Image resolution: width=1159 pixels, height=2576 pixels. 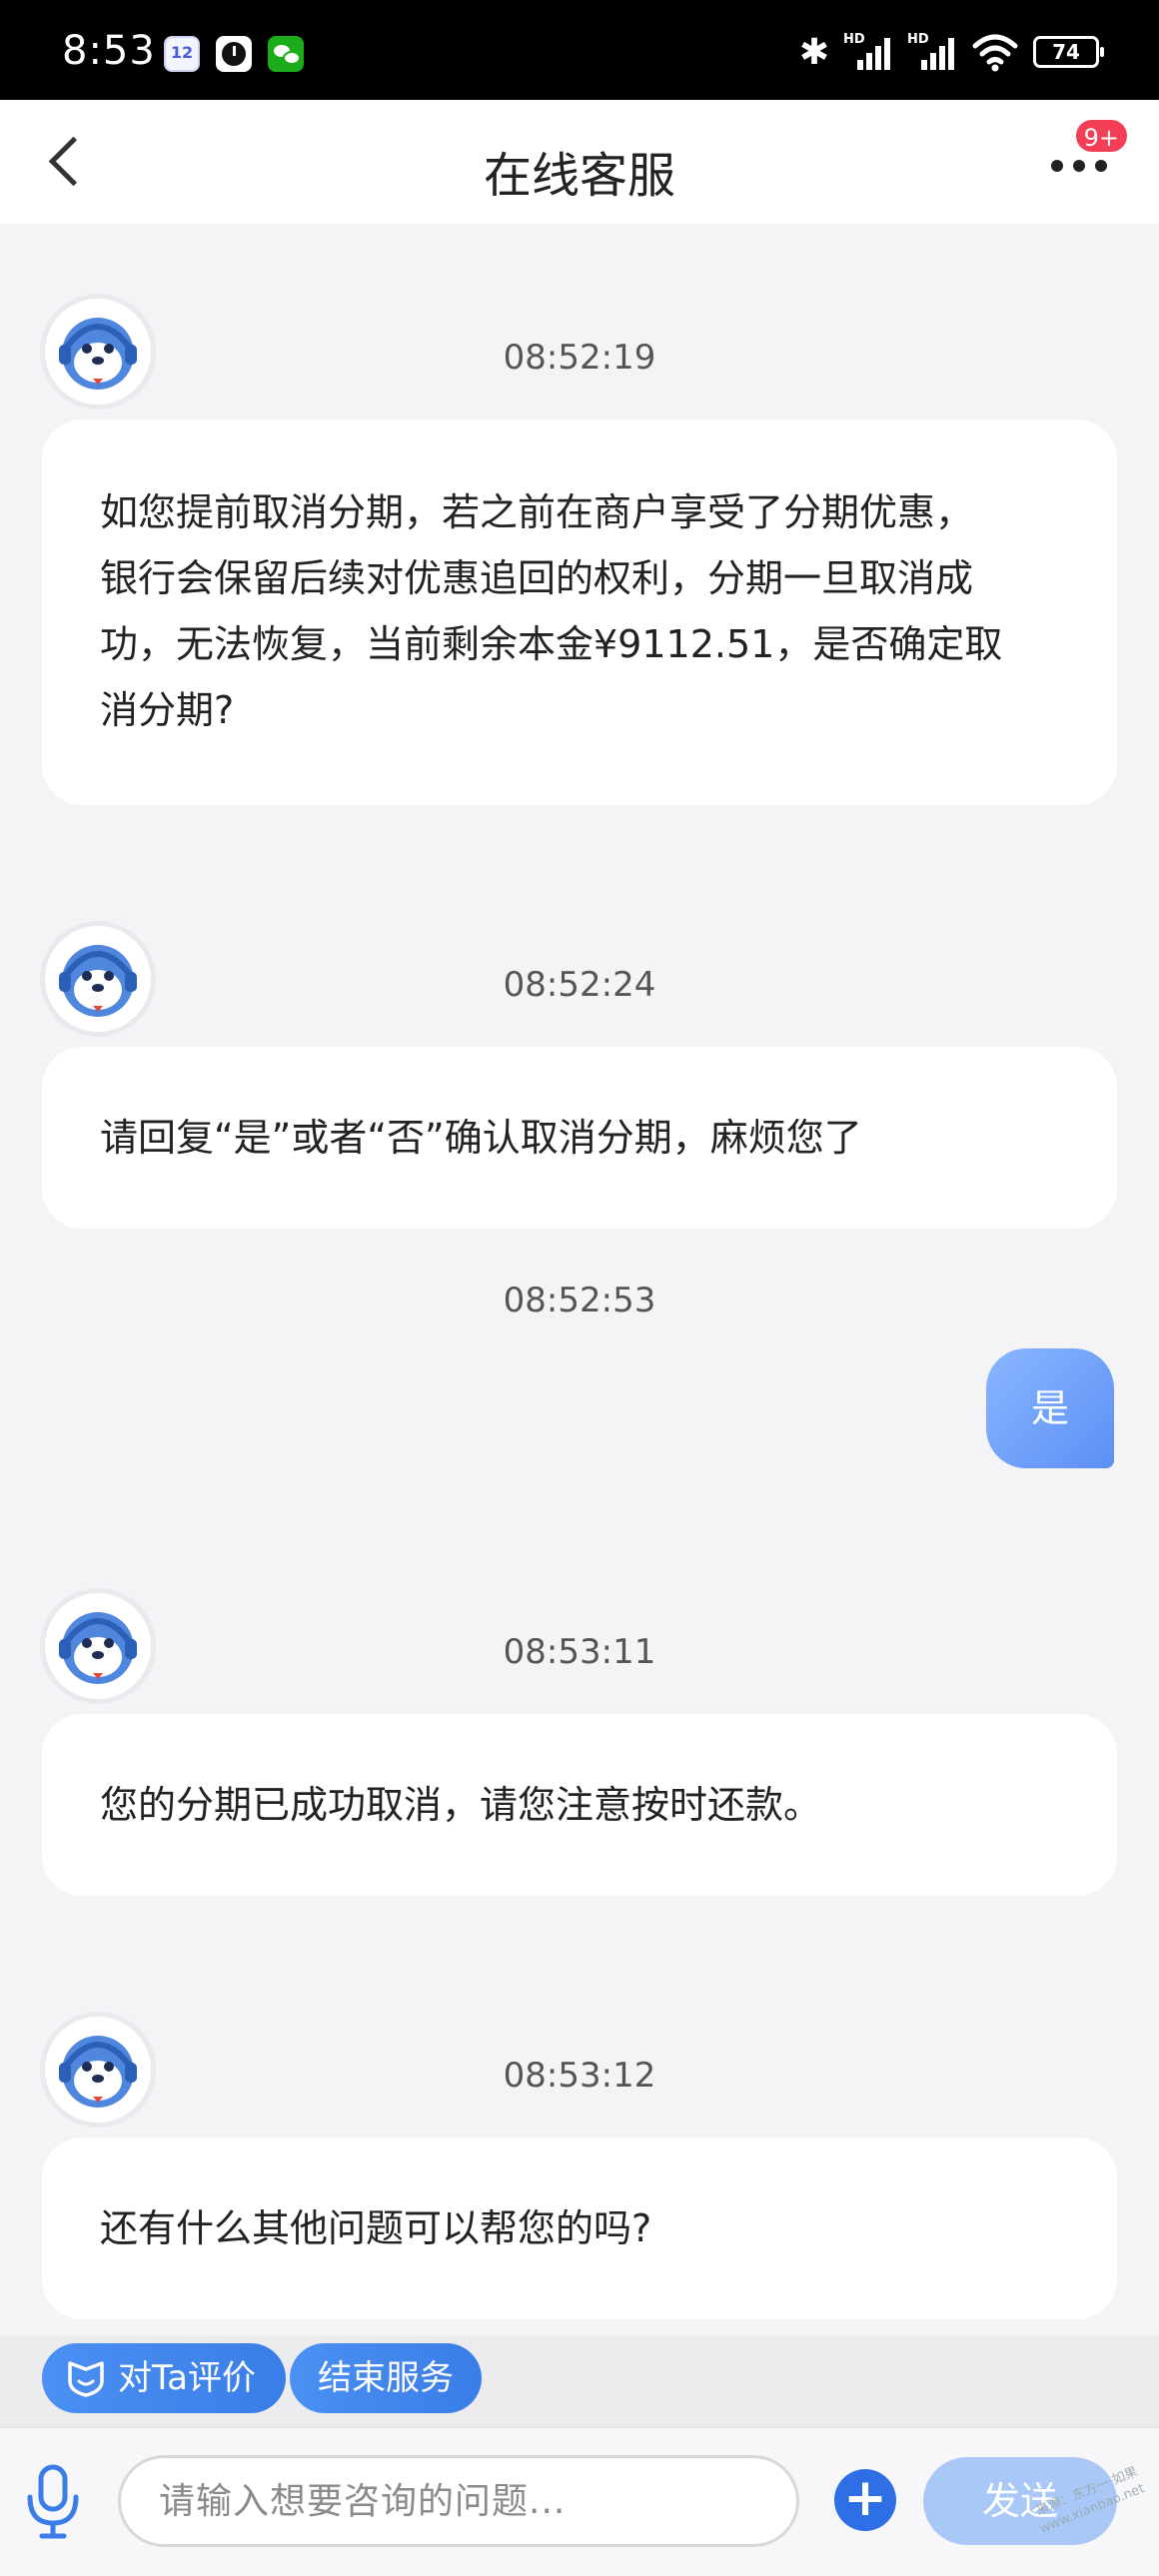 I want to click on wifi-icon, so click(x=995, y=53).